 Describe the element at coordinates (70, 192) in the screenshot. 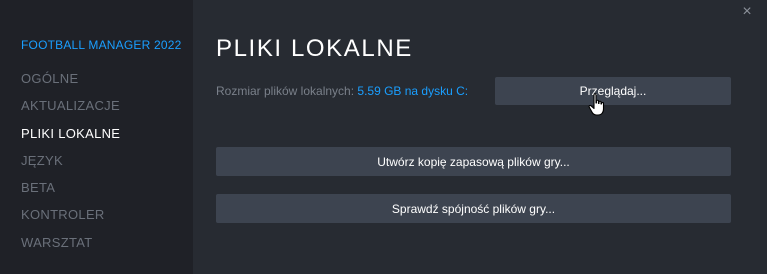

I see `sidebar-item-beta: BETA` at that location.